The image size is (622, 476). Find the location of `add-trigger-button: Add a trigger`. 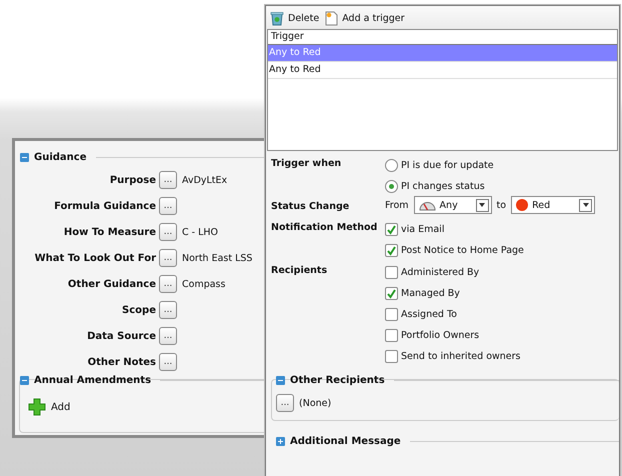

add-trigger-button: Add a trigger is located at coordinates (365, 18).